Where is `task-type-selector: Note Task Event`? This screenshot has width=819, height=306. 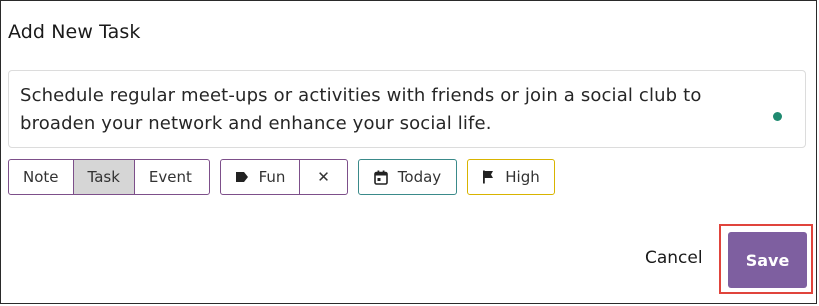 task-type-selector: Note Task Event is located at coordinates (109, 177).